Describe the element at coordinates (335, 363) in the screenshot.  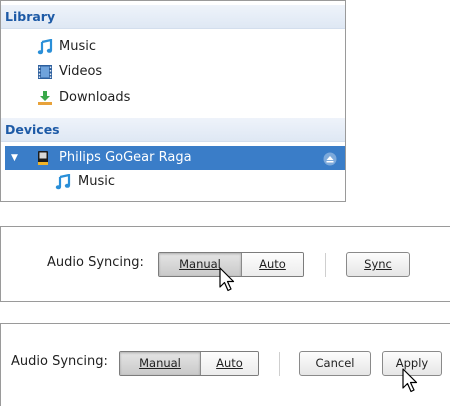
I see `cancel-button: Cancel` at that location.